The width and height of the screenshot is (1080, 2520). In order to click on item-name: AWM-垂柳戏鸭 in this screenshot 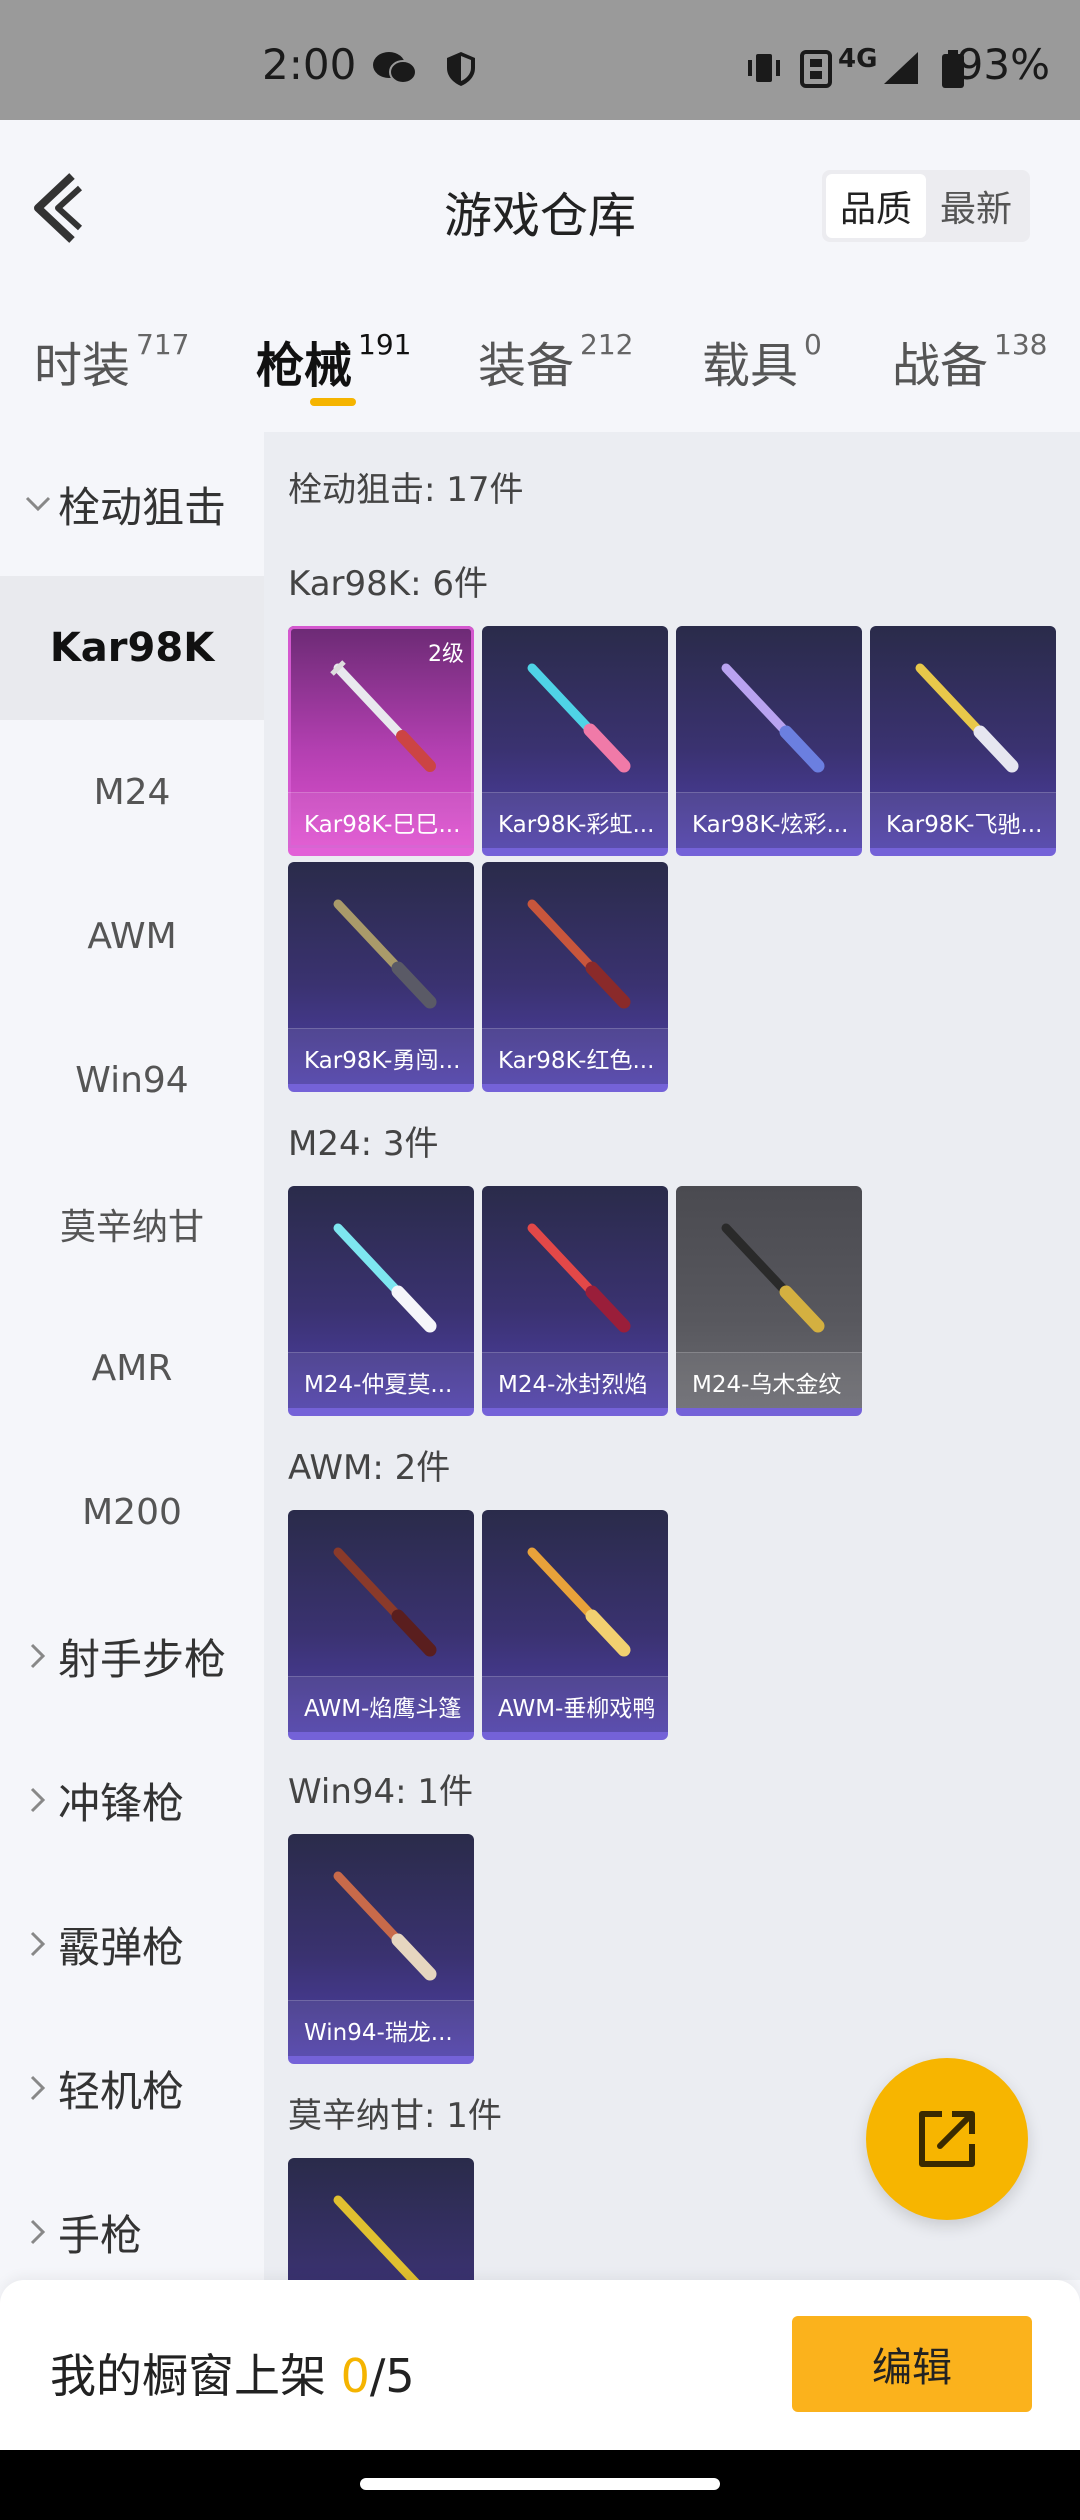, I will do `click(575, 1704)`.